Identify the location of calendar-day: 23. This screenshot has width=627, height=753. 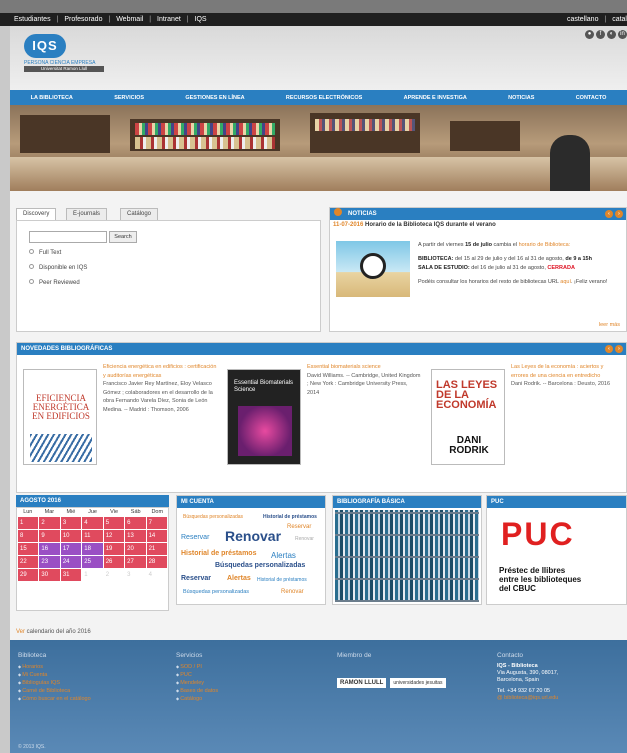
(49, 562).